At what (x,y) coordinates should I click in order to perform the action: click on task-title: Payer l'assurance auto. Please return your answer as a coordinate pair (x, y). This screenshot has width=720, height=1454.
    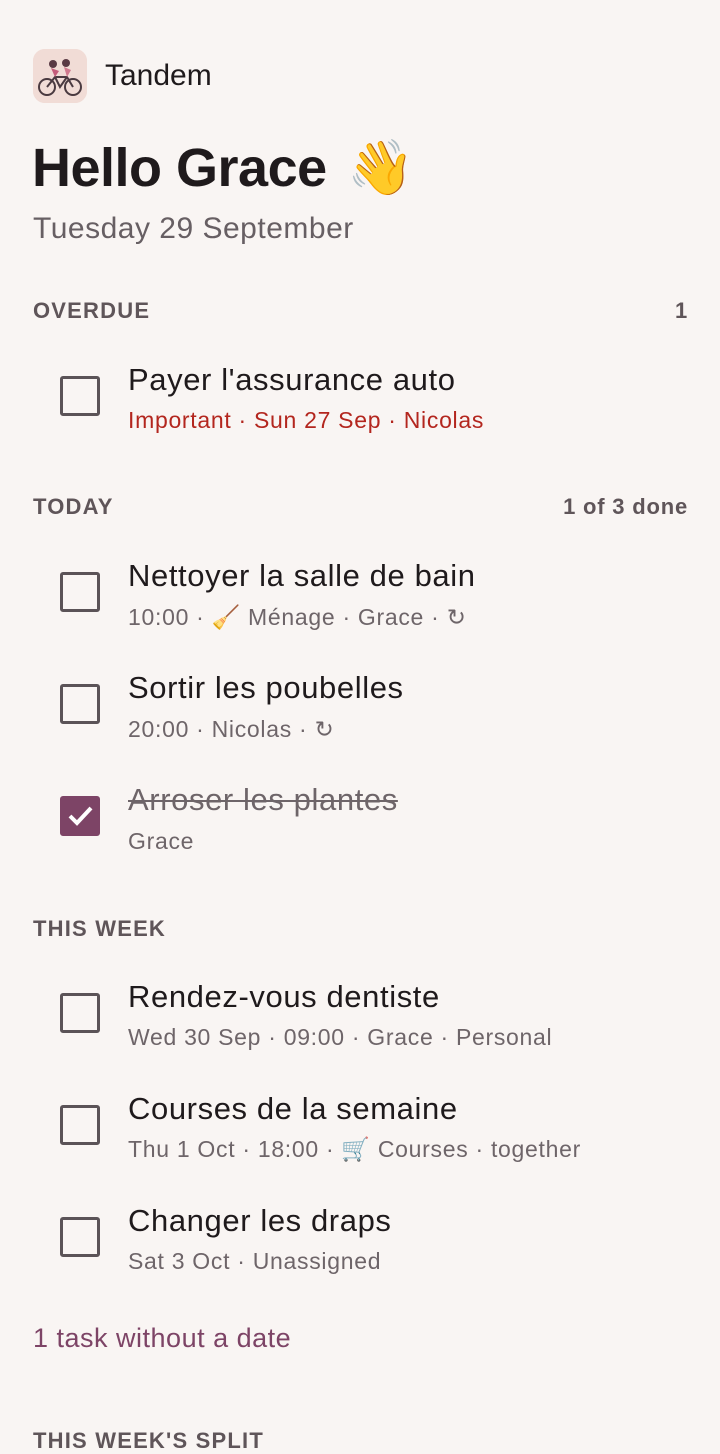
    Looking at the image, I should click on (292, 379).